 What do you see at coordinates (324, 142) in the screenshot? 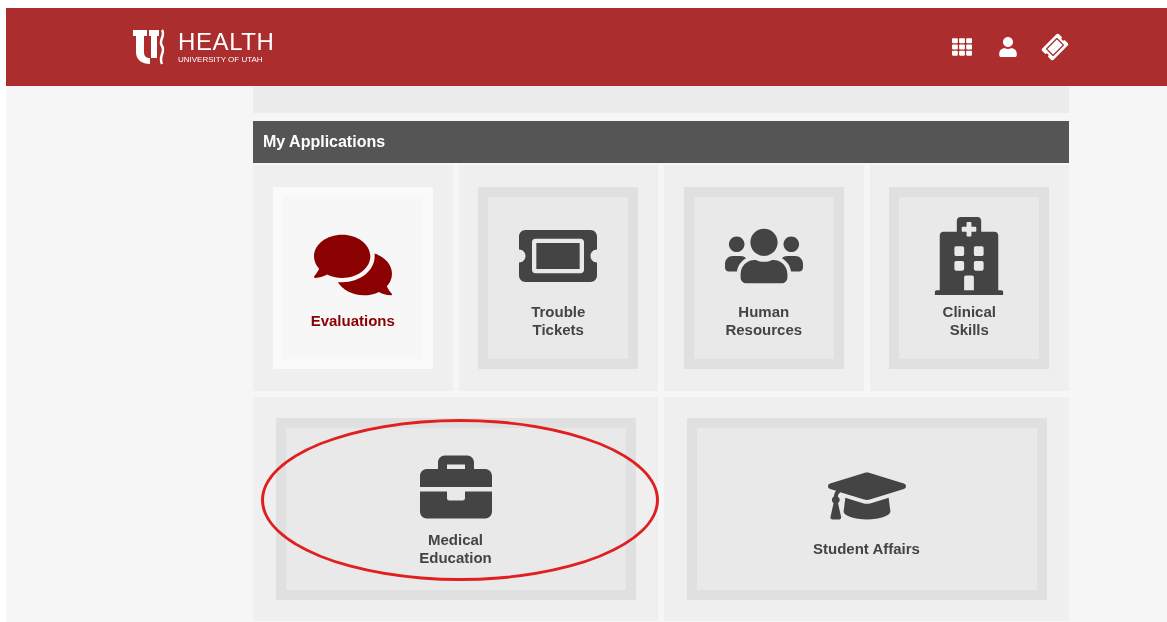
I see `section-title: My Applications` at bounding box center [324, 142].